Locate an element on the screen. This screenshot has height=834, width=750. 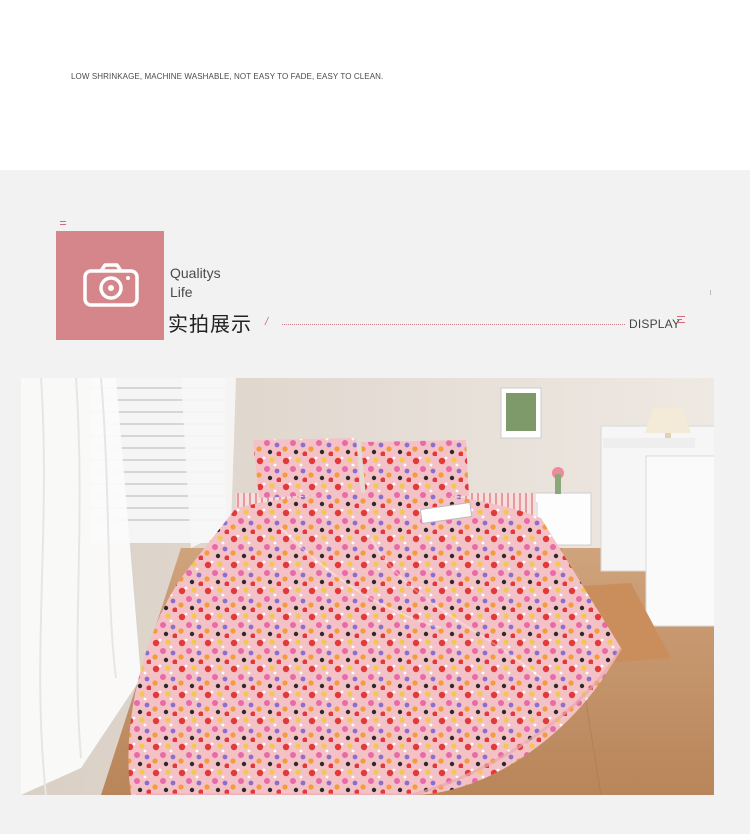
accent-mark is located at coordinates (63, 223).